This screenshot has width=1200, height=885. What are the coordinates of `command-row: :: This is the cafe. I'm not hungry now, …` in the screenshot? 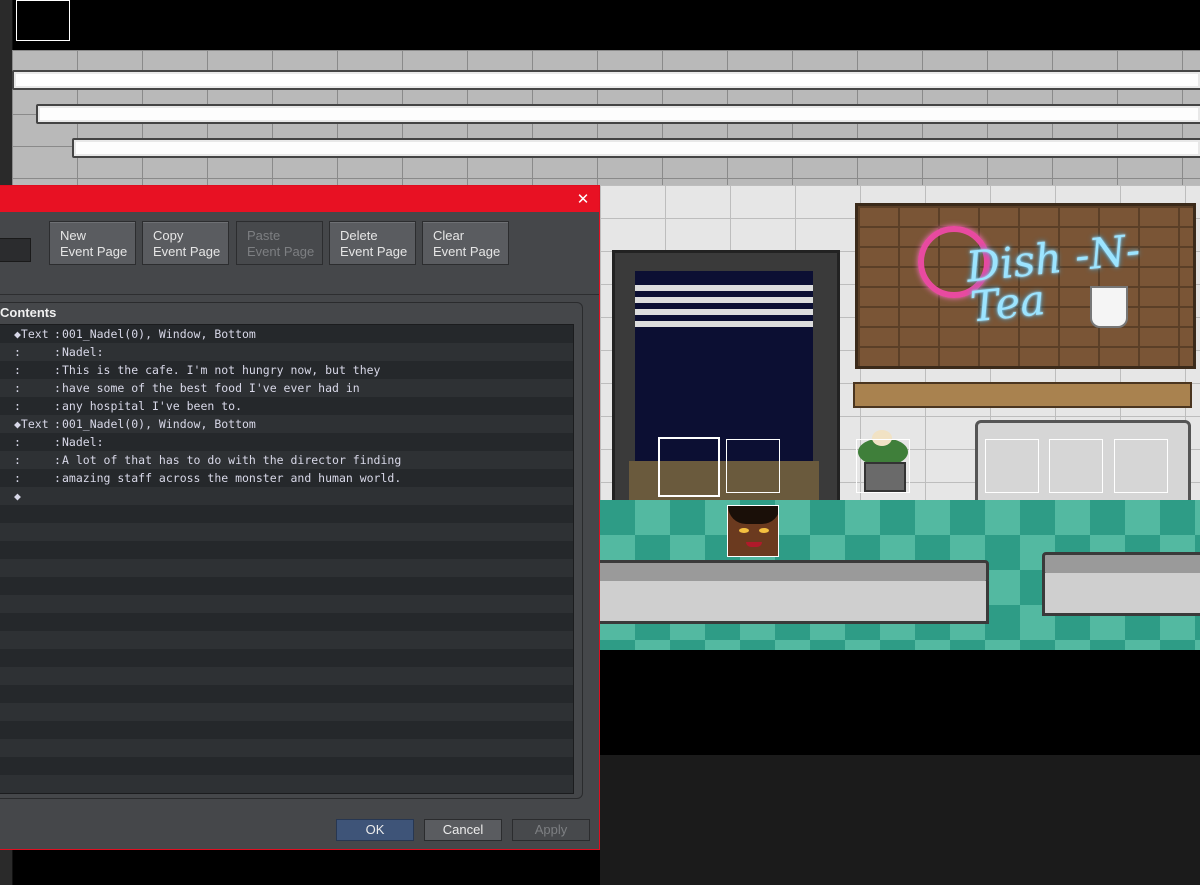 It's located at (286, 370).